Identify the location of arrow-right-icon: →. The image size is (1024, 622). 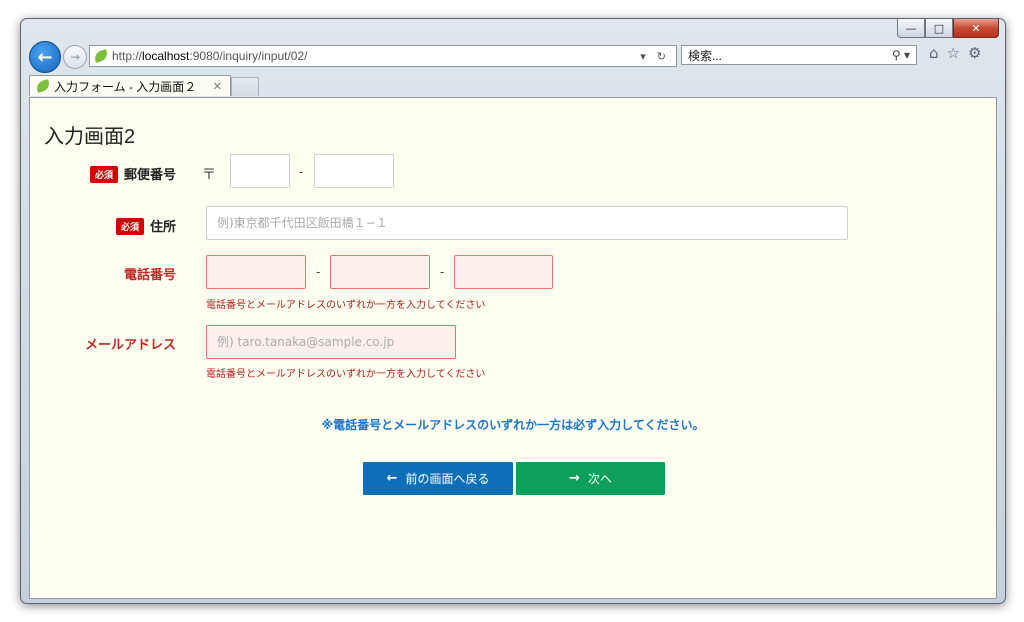
(574, 478).